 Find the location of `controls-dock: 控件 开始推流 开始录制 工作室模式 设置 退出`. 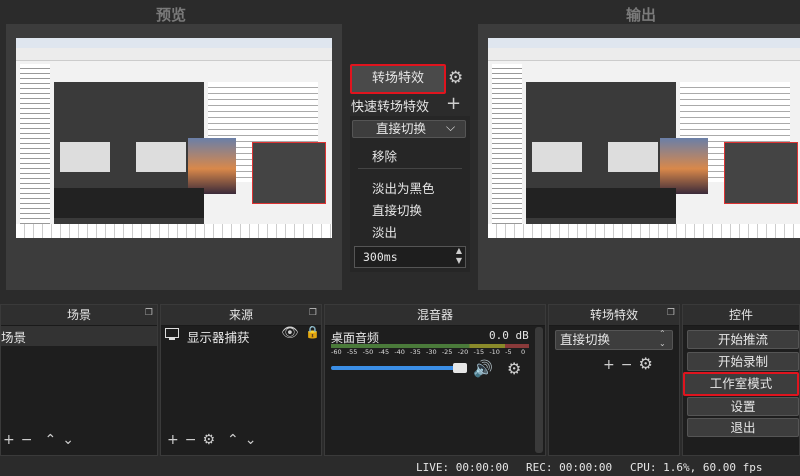

controls-dock: 控件 开始推流 开始录制 工作室模式 设置 退出 is located at coordinates (741, 380).